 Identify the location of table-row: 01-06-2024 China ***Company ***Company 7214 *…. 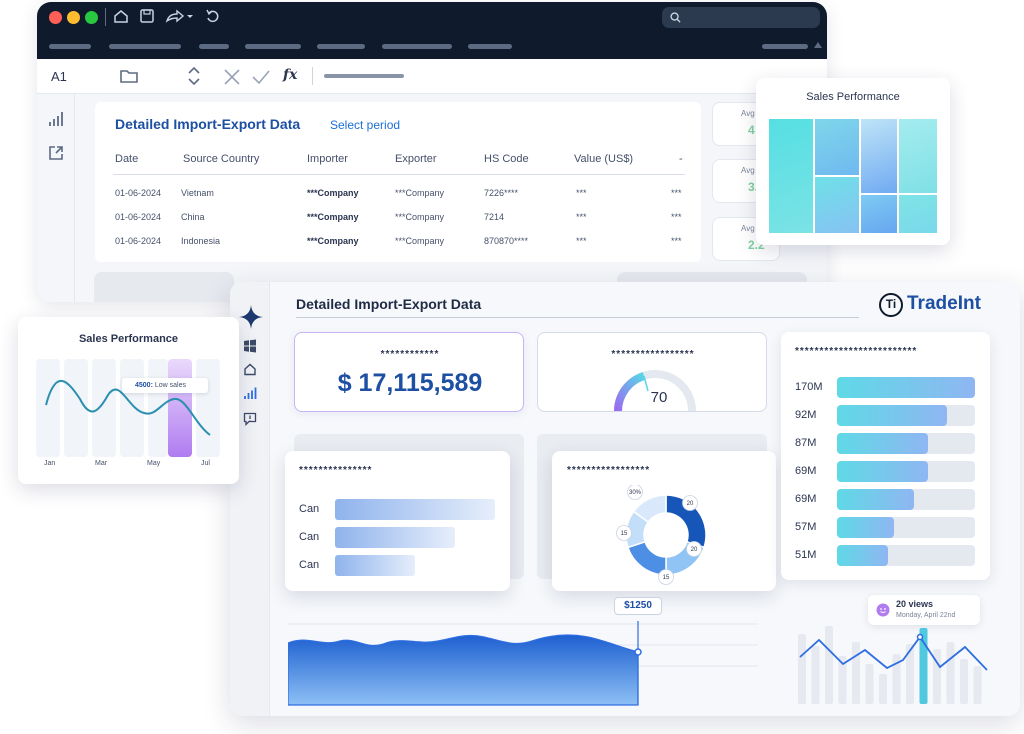
(398, 220).